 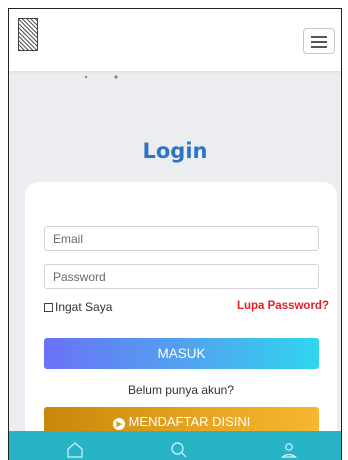 I want to click on email-field, so click(x=181, y=238).